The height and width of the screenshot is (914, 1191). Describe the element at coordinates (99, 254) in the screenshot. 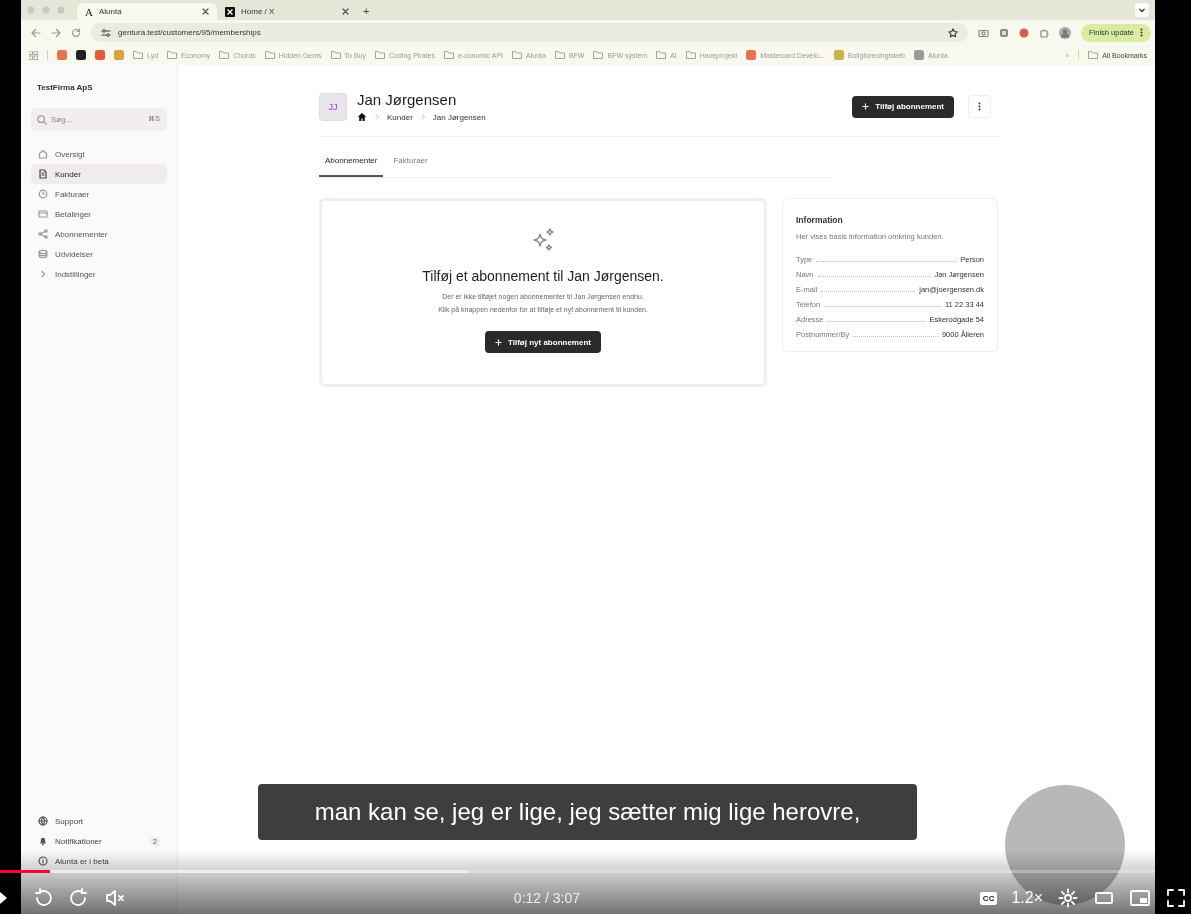

I see `sidebar-item: Udvidelser` at that location.